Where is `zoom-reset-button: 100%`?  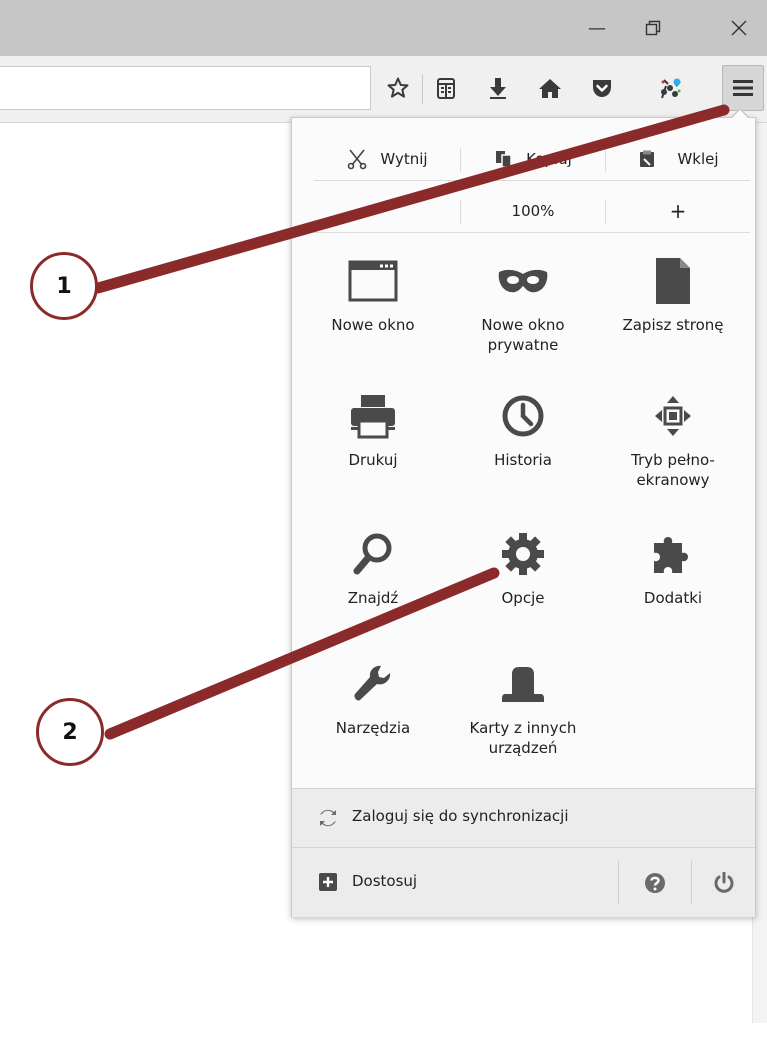 zoom-reset-button: 100% is located at coordinates (533, 211).